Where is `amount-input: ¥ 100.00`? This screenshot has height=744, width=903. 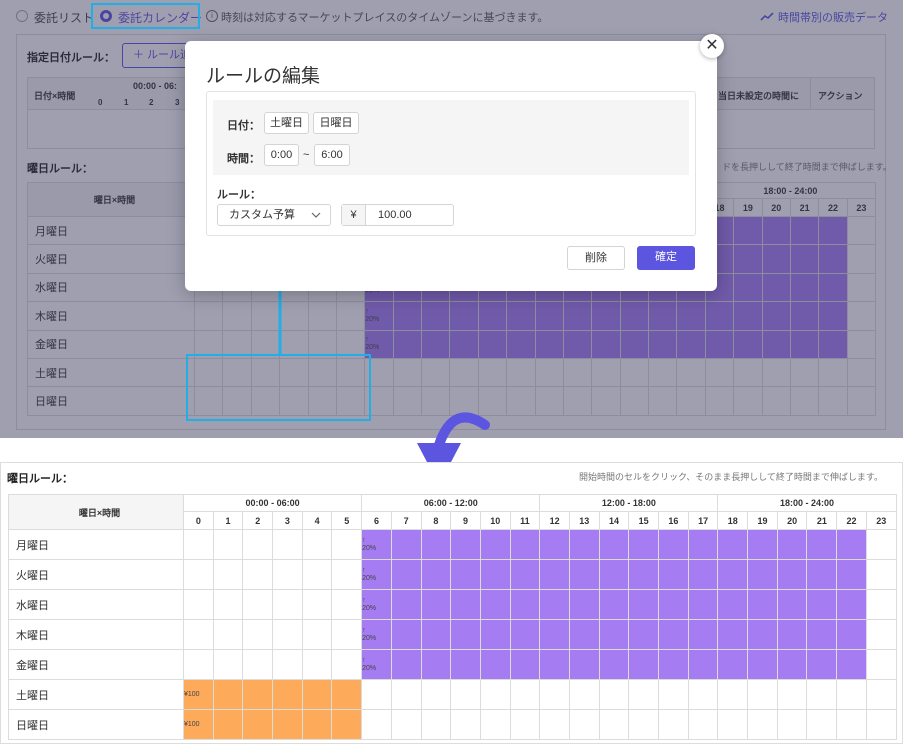
amount-input: ¥ 100.00 is located at coordinates (397, 215).